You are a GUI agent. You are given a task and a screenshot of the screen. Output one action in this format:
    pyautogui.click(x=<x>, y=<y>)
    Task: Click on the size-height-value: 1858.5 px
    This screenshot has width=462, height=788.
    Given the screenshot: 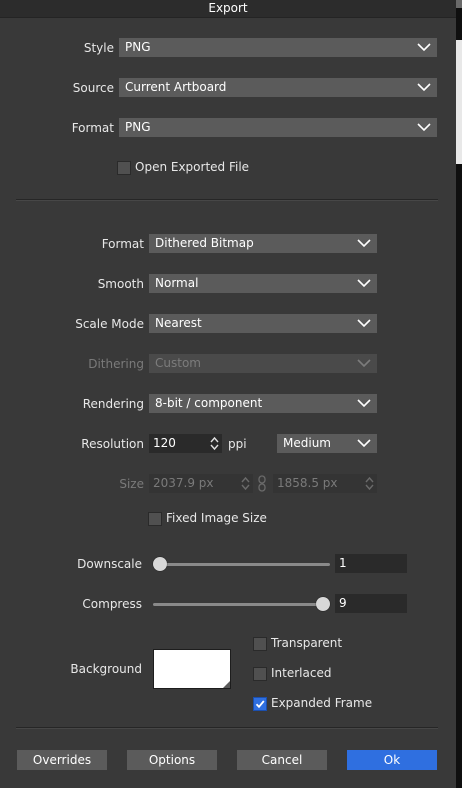 What is the action you would take?
    pyautogui.click(x=307, y=483)
    